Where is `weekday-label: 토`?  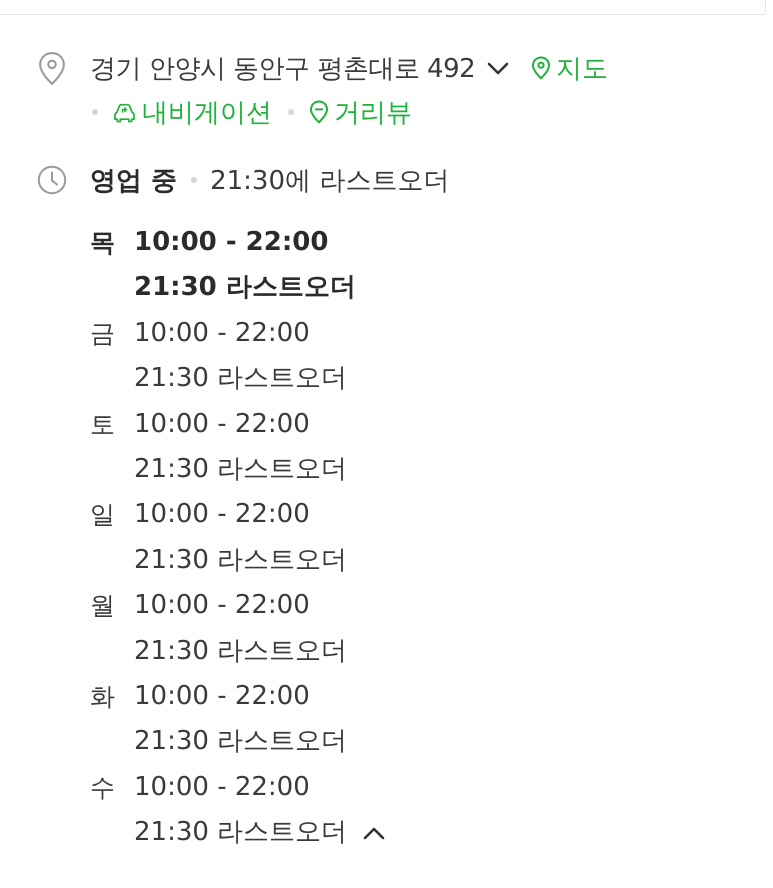
weekday-label: 토 is located at coordinates (103, 424).